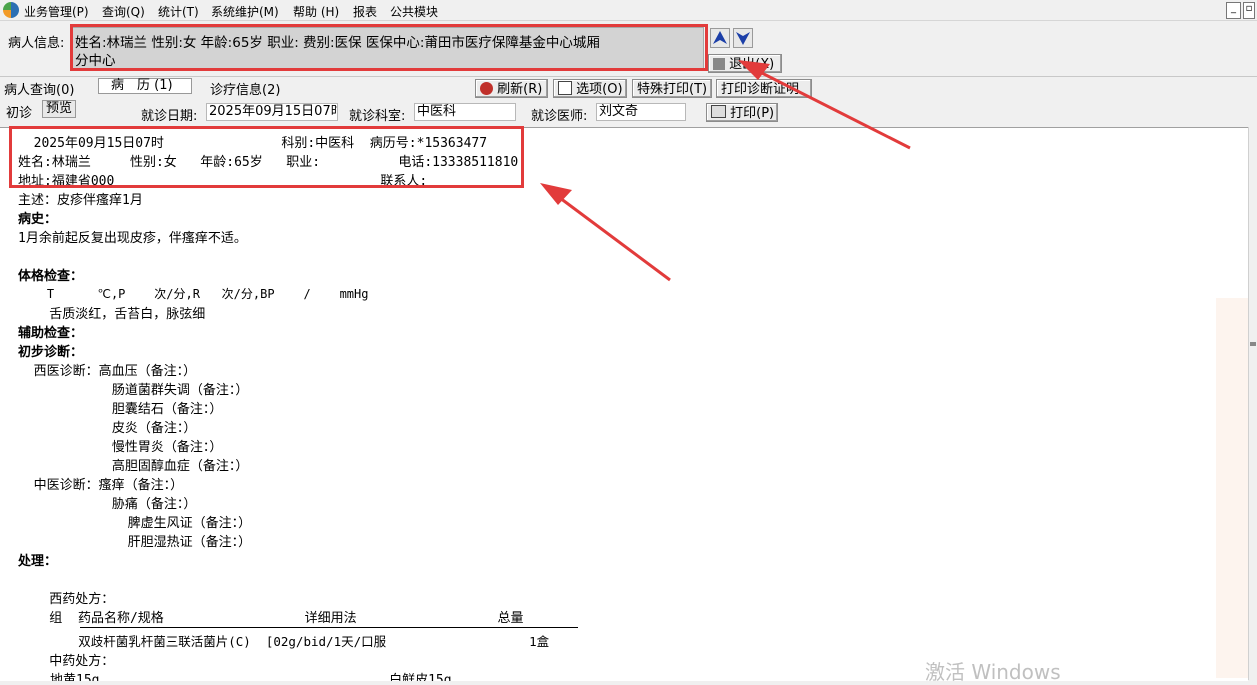 The image size is (1257, 685). I want to click on arrowhead-top-icon, so click(754, 70).